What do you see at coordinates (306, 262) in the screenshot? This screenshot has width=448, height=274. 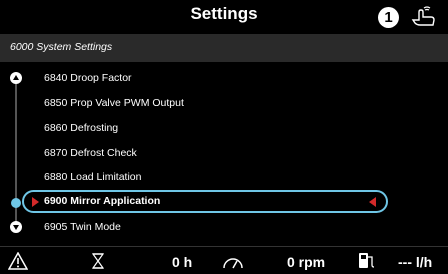 I see `rpm-value: 0 rpm` at bounding box center [306, 262].